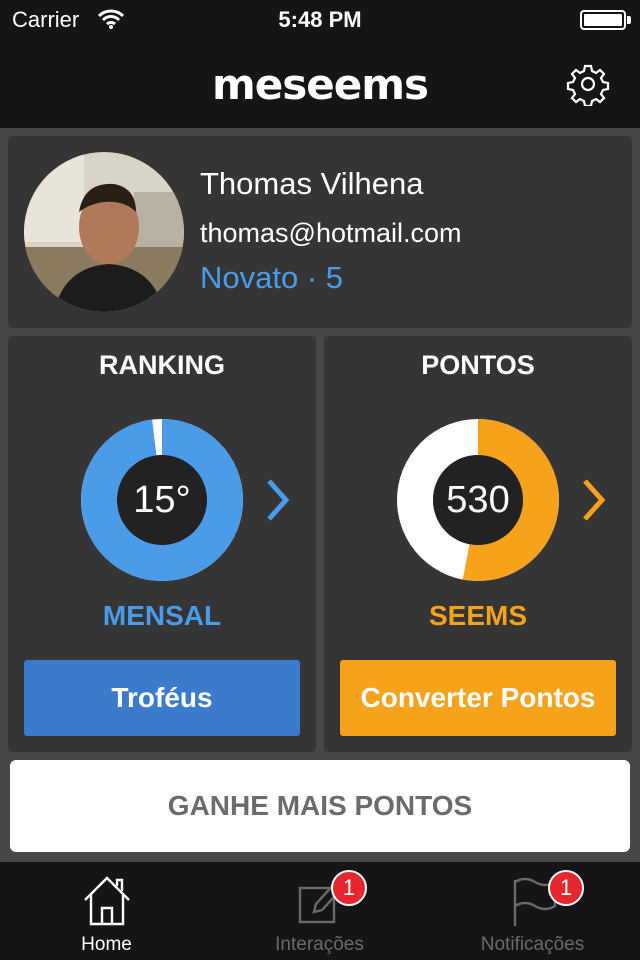 The height and width of the screenshot is (960, 640). I want to click on gear-icon, so click(588, 84).